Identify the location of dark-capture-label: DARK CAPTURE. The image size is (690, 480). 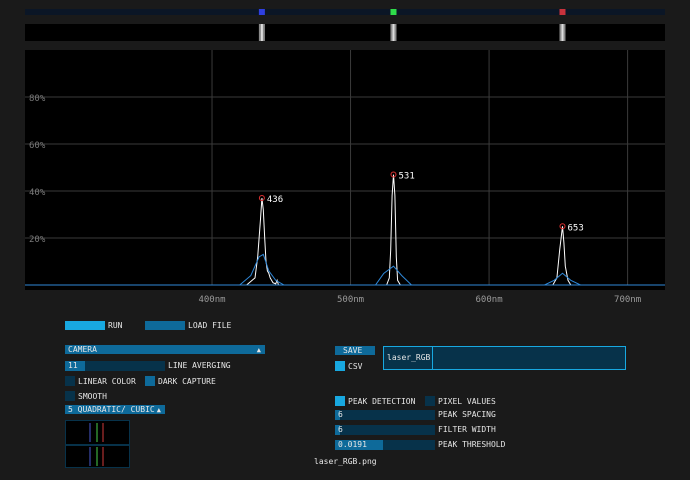
(187, 381).